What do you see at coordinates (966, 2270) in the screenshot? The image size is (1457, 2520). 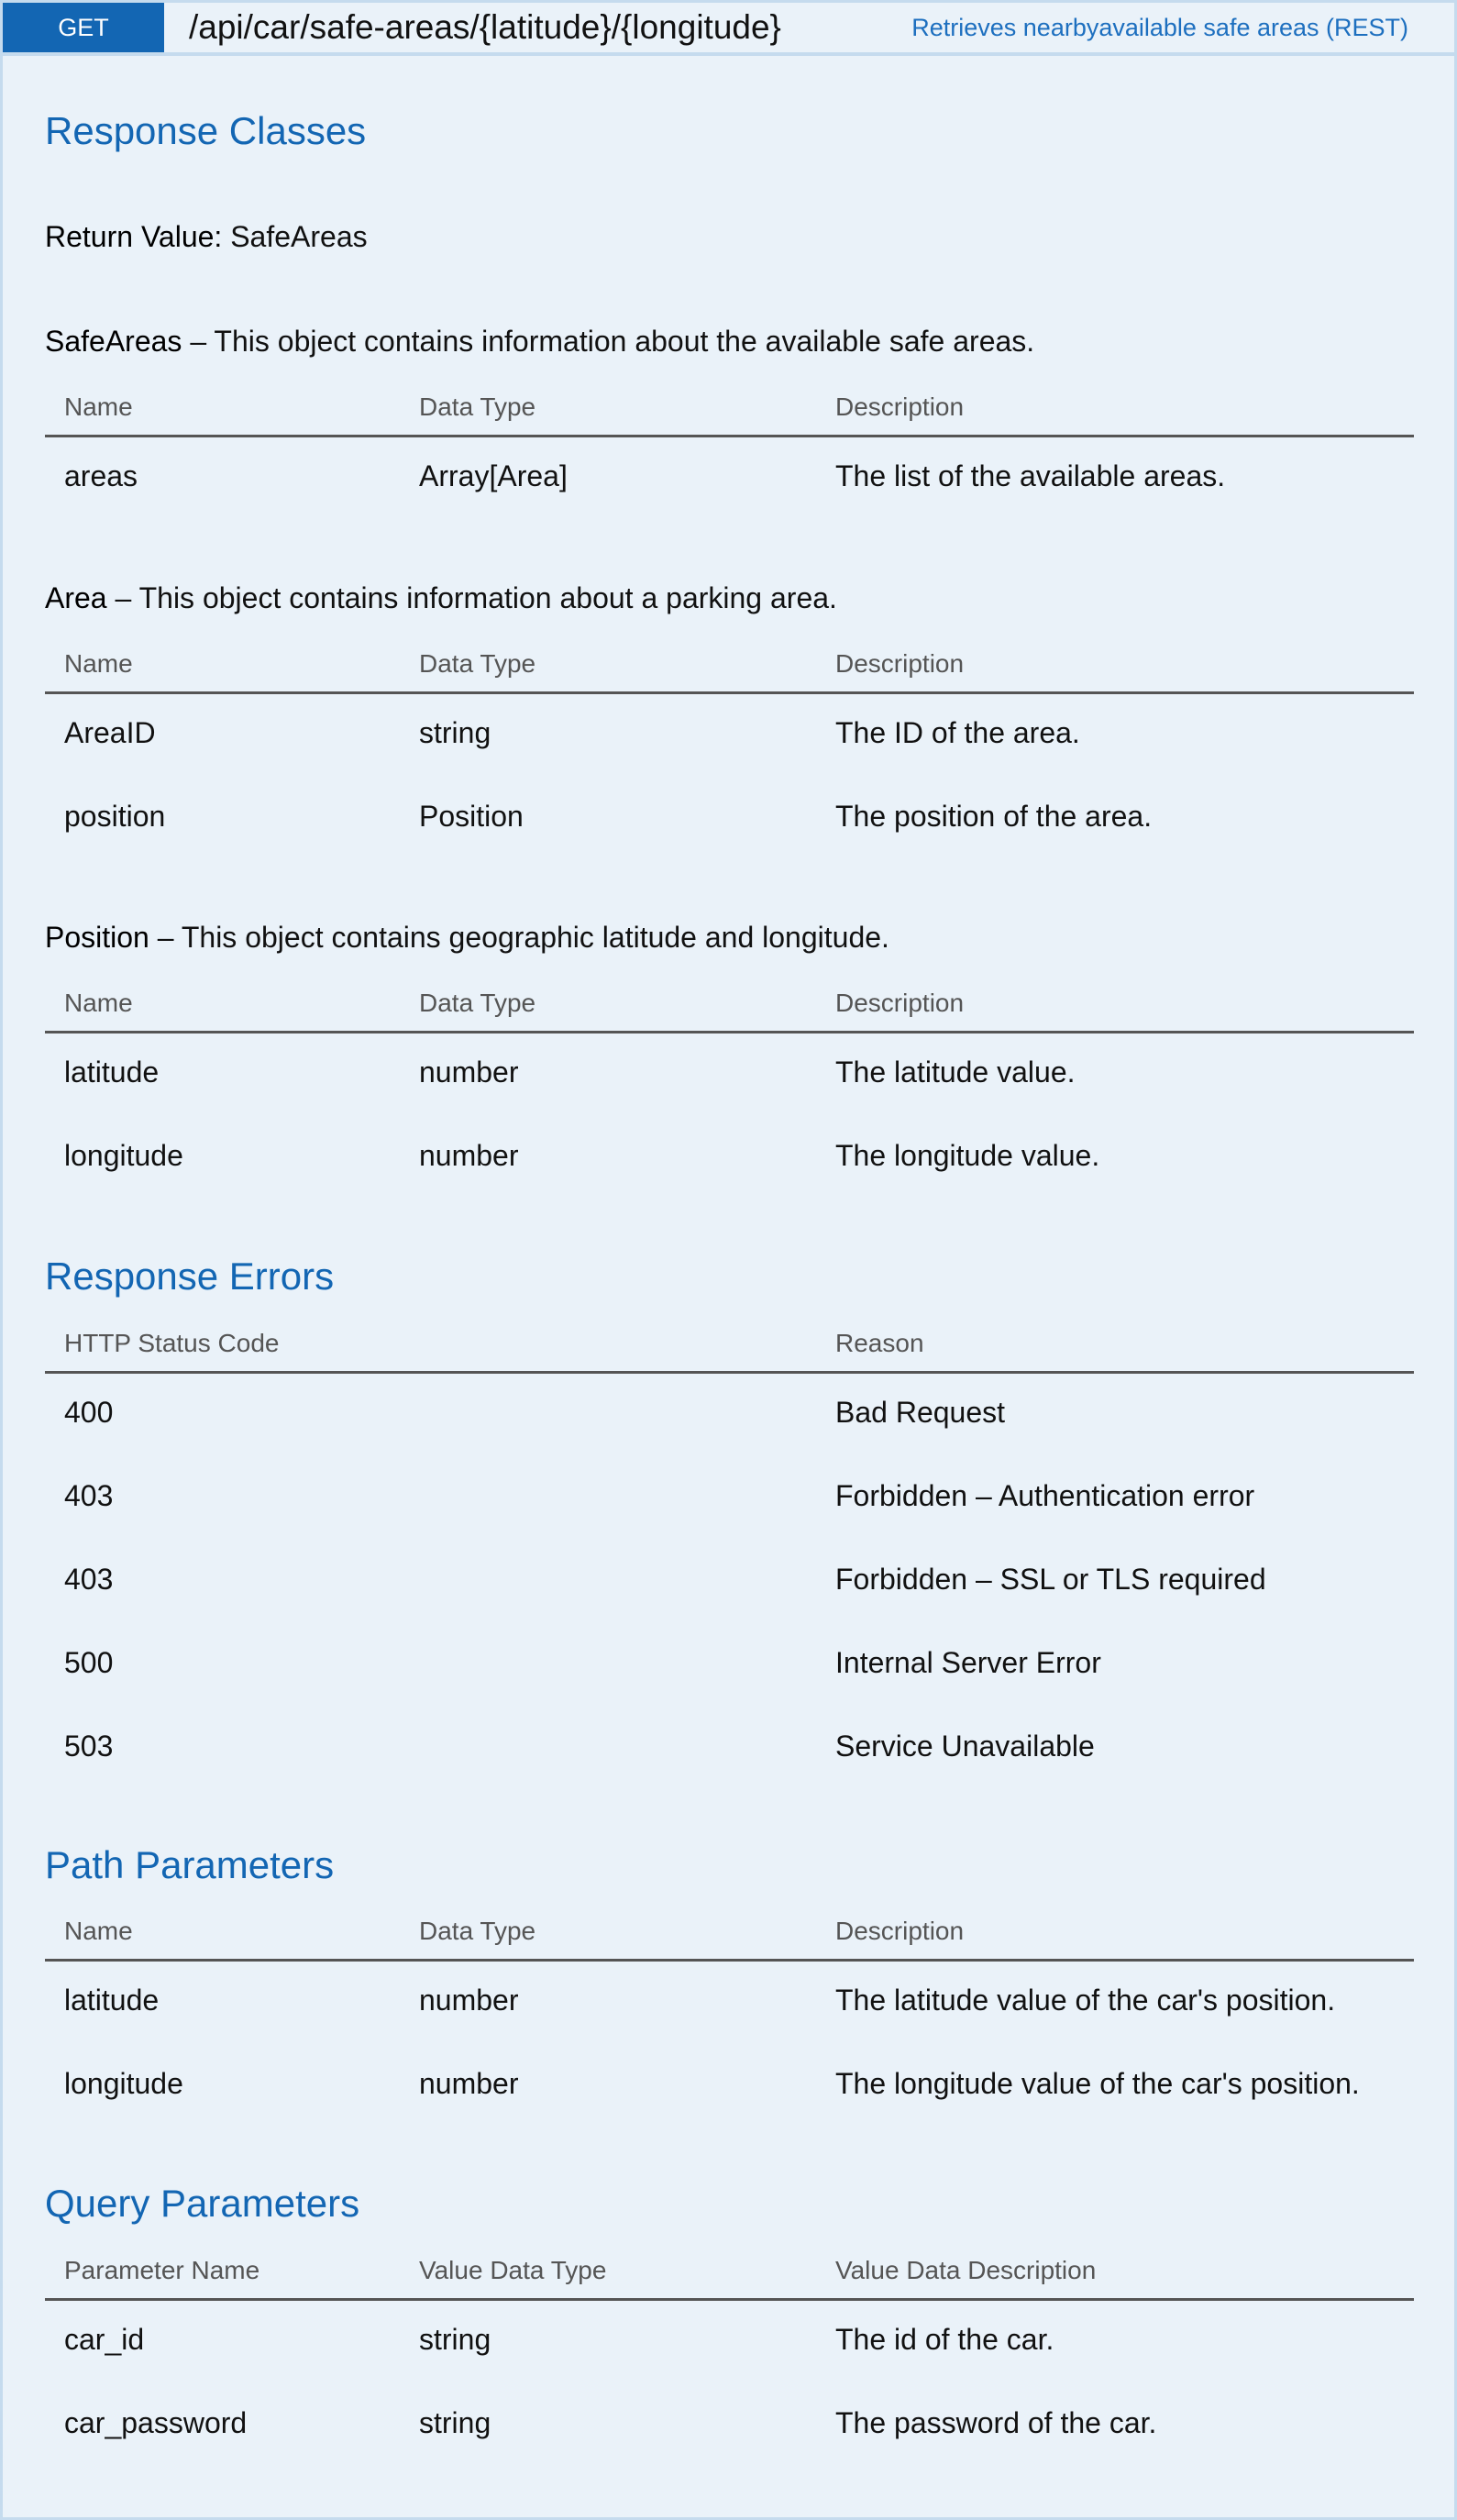 I see `column-header: Value Data Description` at bounding box center [966, 2270].